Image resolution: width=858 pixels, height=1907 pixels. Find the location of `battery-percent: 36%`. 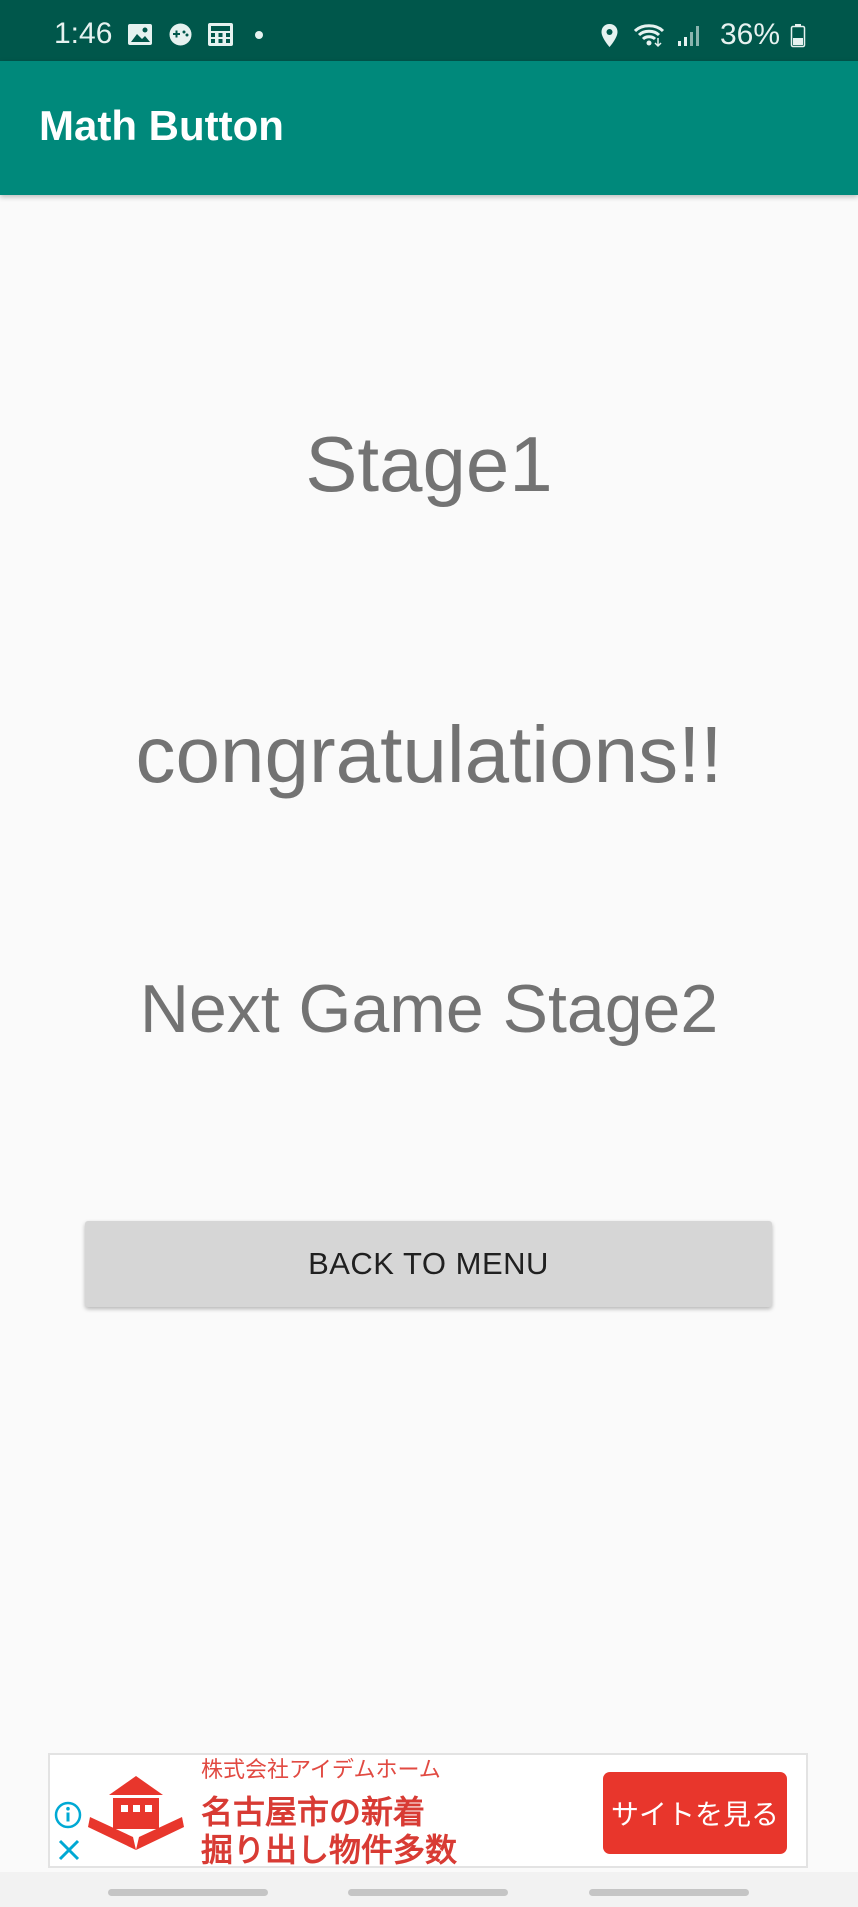

battery-percent: 36% is located at coordinates (749, 34).